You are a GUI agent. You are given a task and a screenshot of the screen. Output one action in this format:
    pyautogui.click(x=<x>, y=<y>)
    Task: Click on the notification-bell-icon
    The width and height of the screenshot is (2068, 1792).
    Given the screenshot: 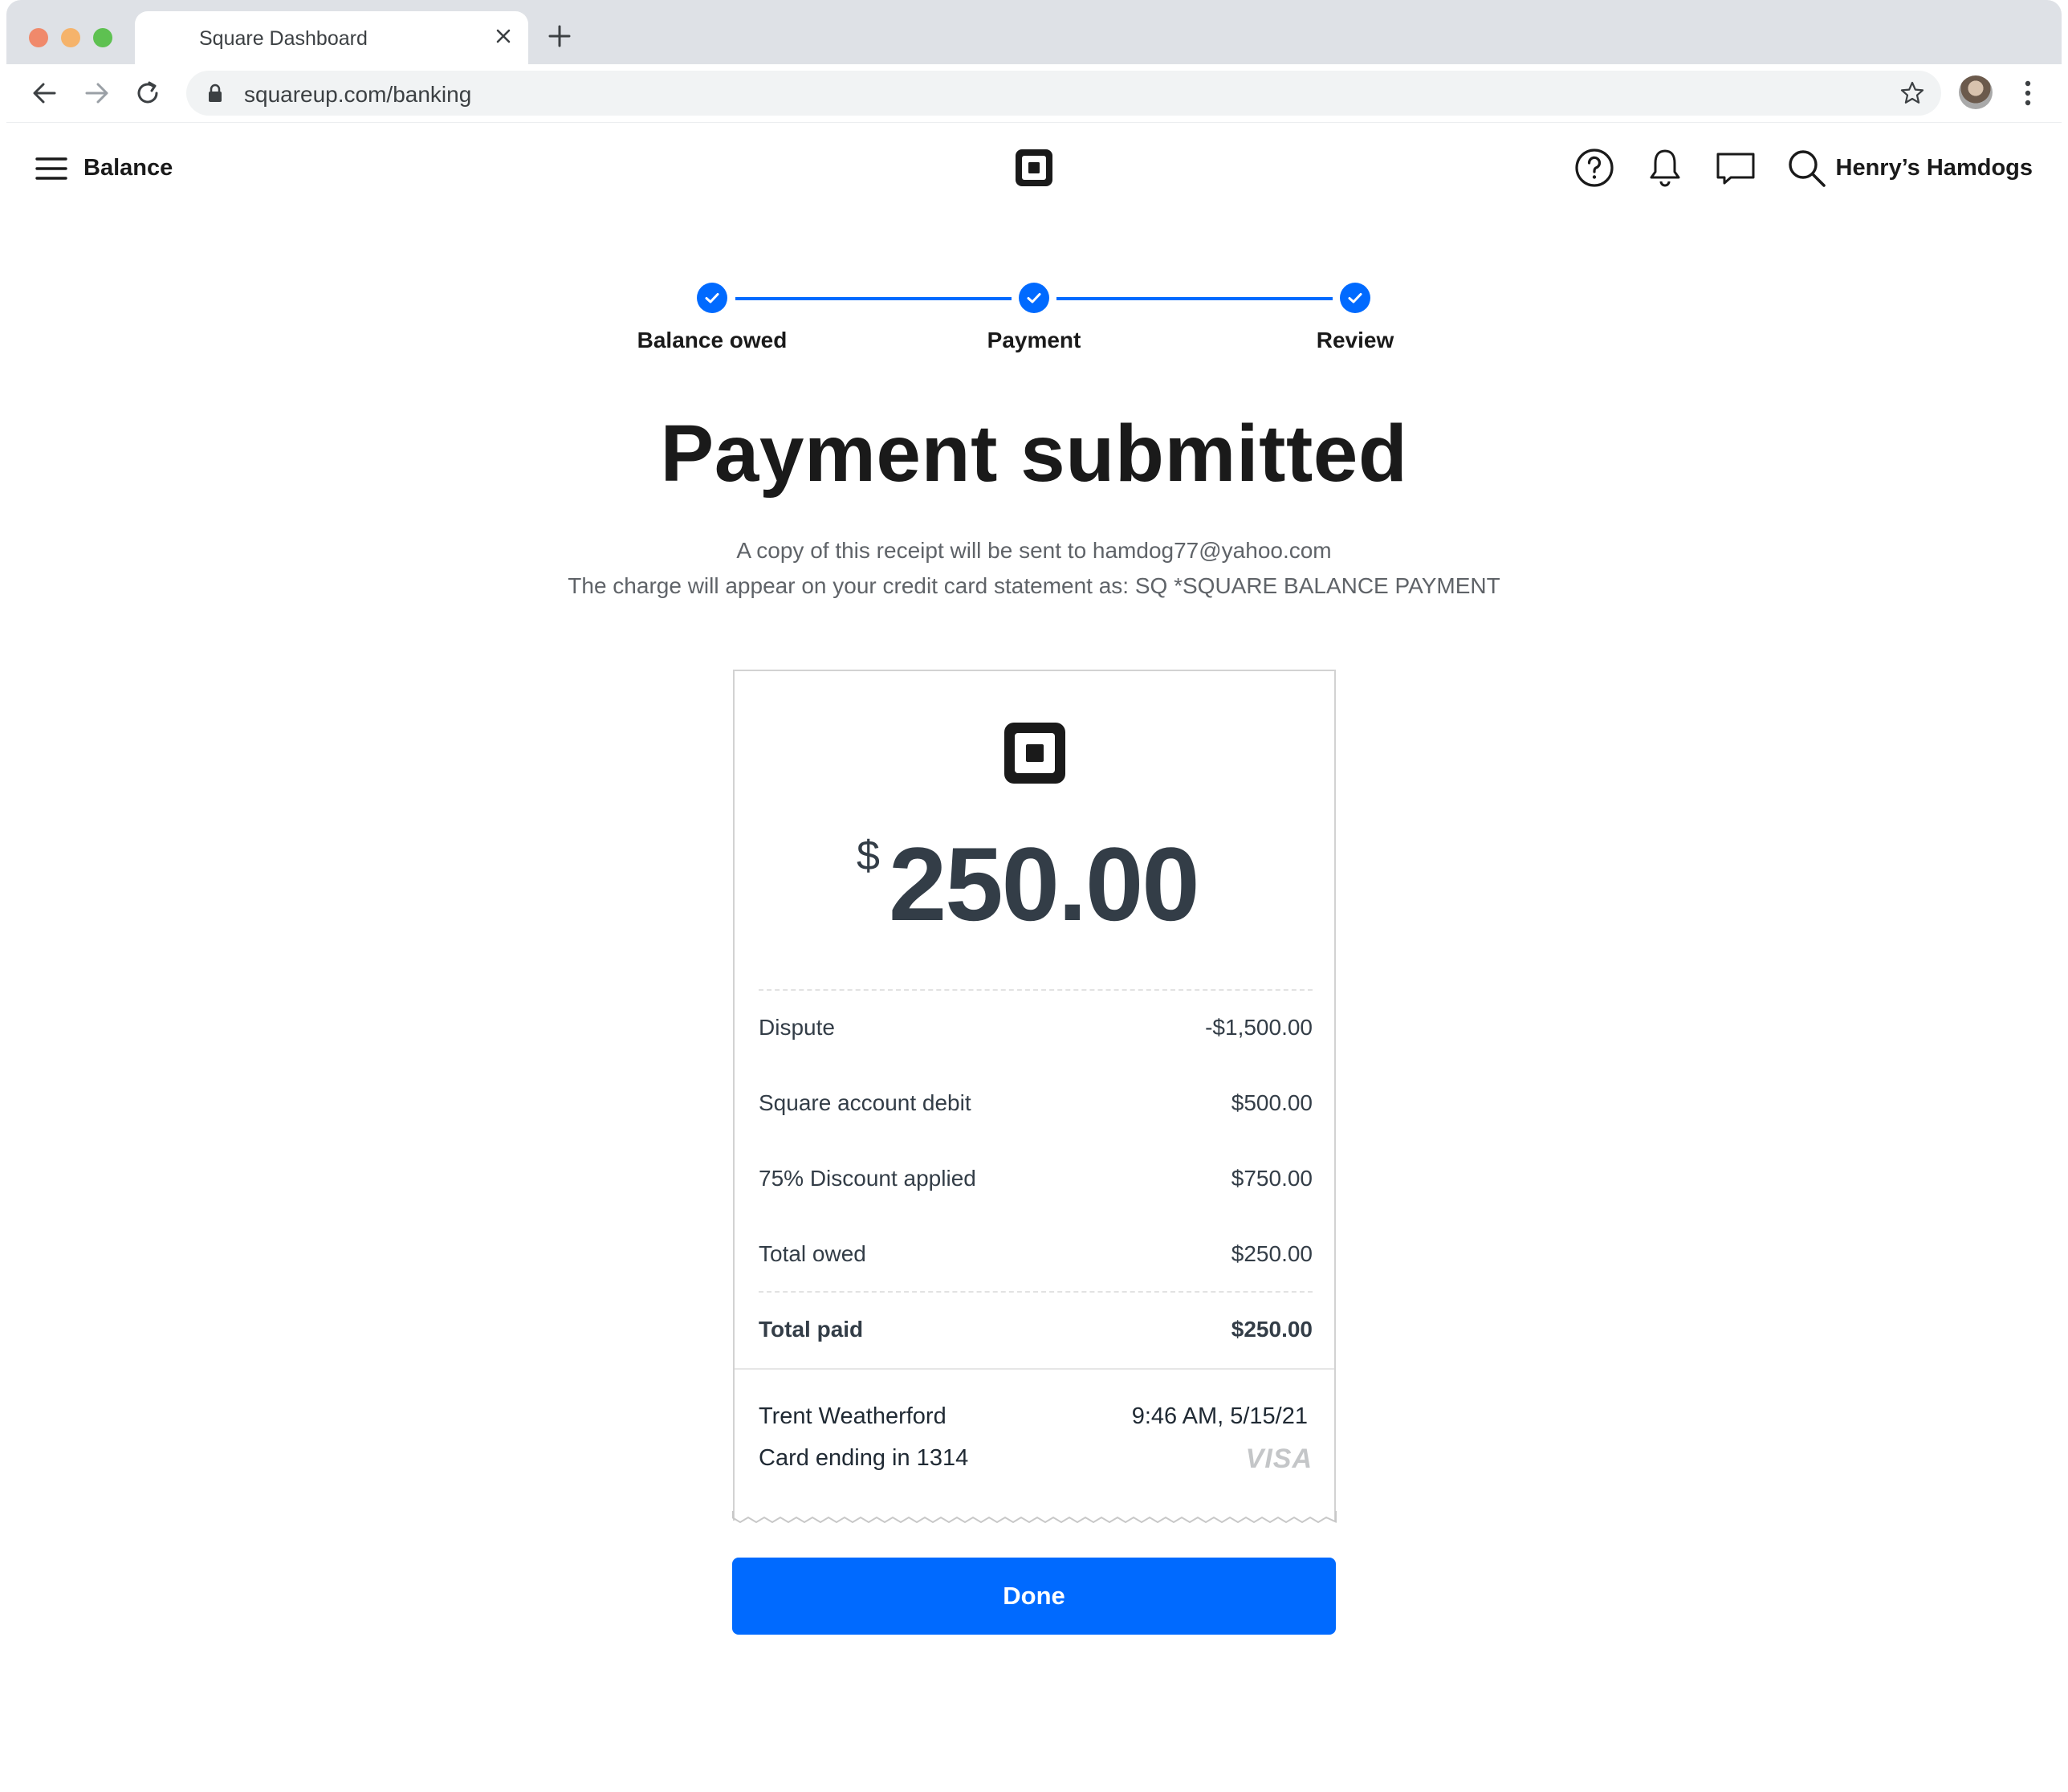 What is the action you would take?
    pyautogui.click(x=1665, y=168)
    